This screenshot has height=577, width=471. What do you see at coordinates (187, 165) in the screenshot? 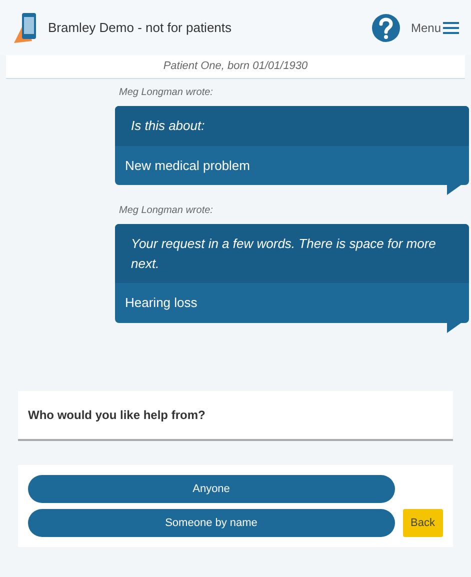
I see `message-answer: New medical problem` at bounding box center [187, 165].